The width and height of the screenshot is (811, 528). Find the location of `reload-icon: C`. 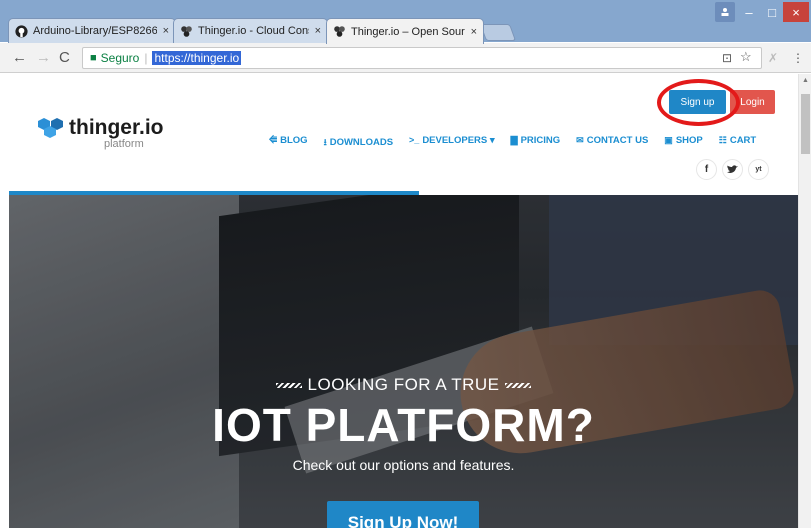

reload-icon: C is located at coordinates (64, 57).